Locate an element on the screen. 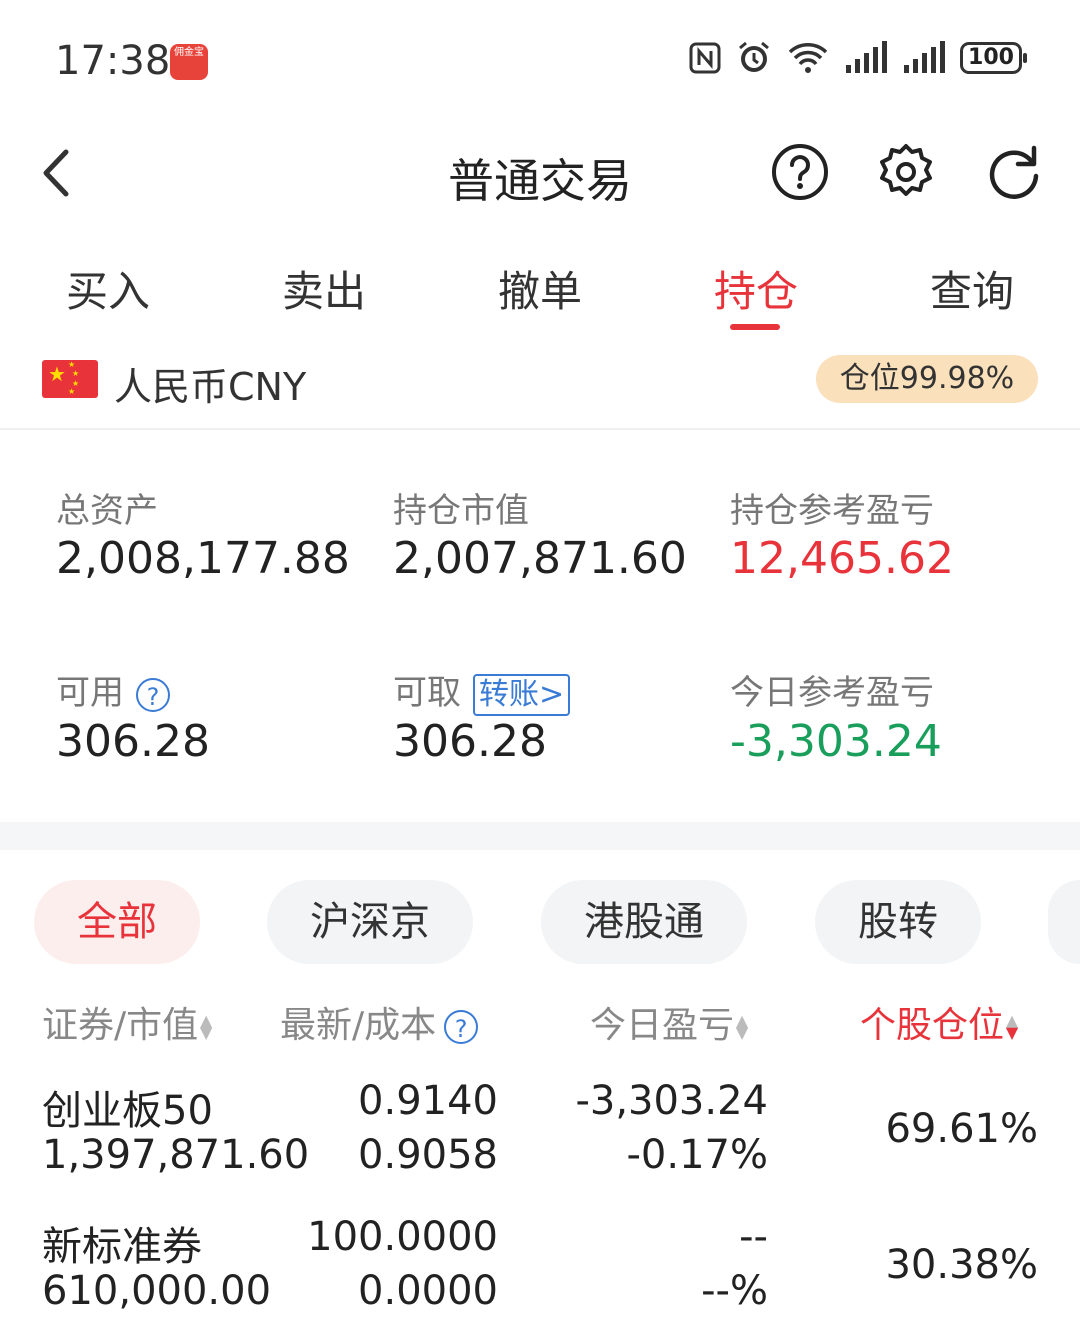 This screenshot has height=1340, width=1080. position-ratio-badge: 仓位99.98% is located at coordinates (927, 379).